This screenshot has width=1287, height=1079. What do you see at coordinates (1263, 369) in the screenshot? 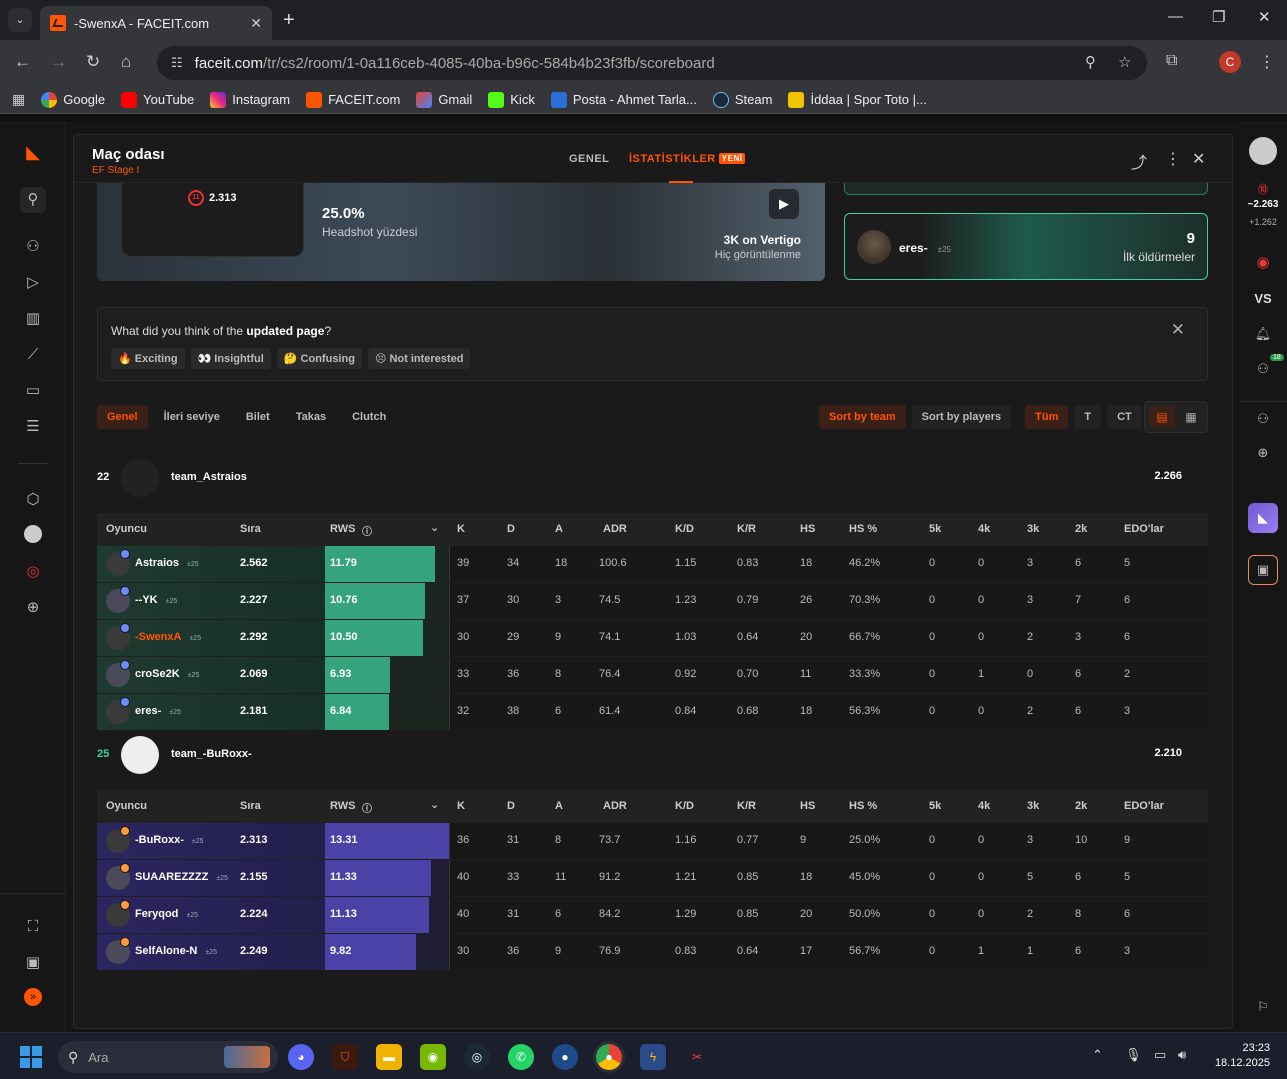
I see `friends-icon: ⚇` at bounding box center [1263, 369].